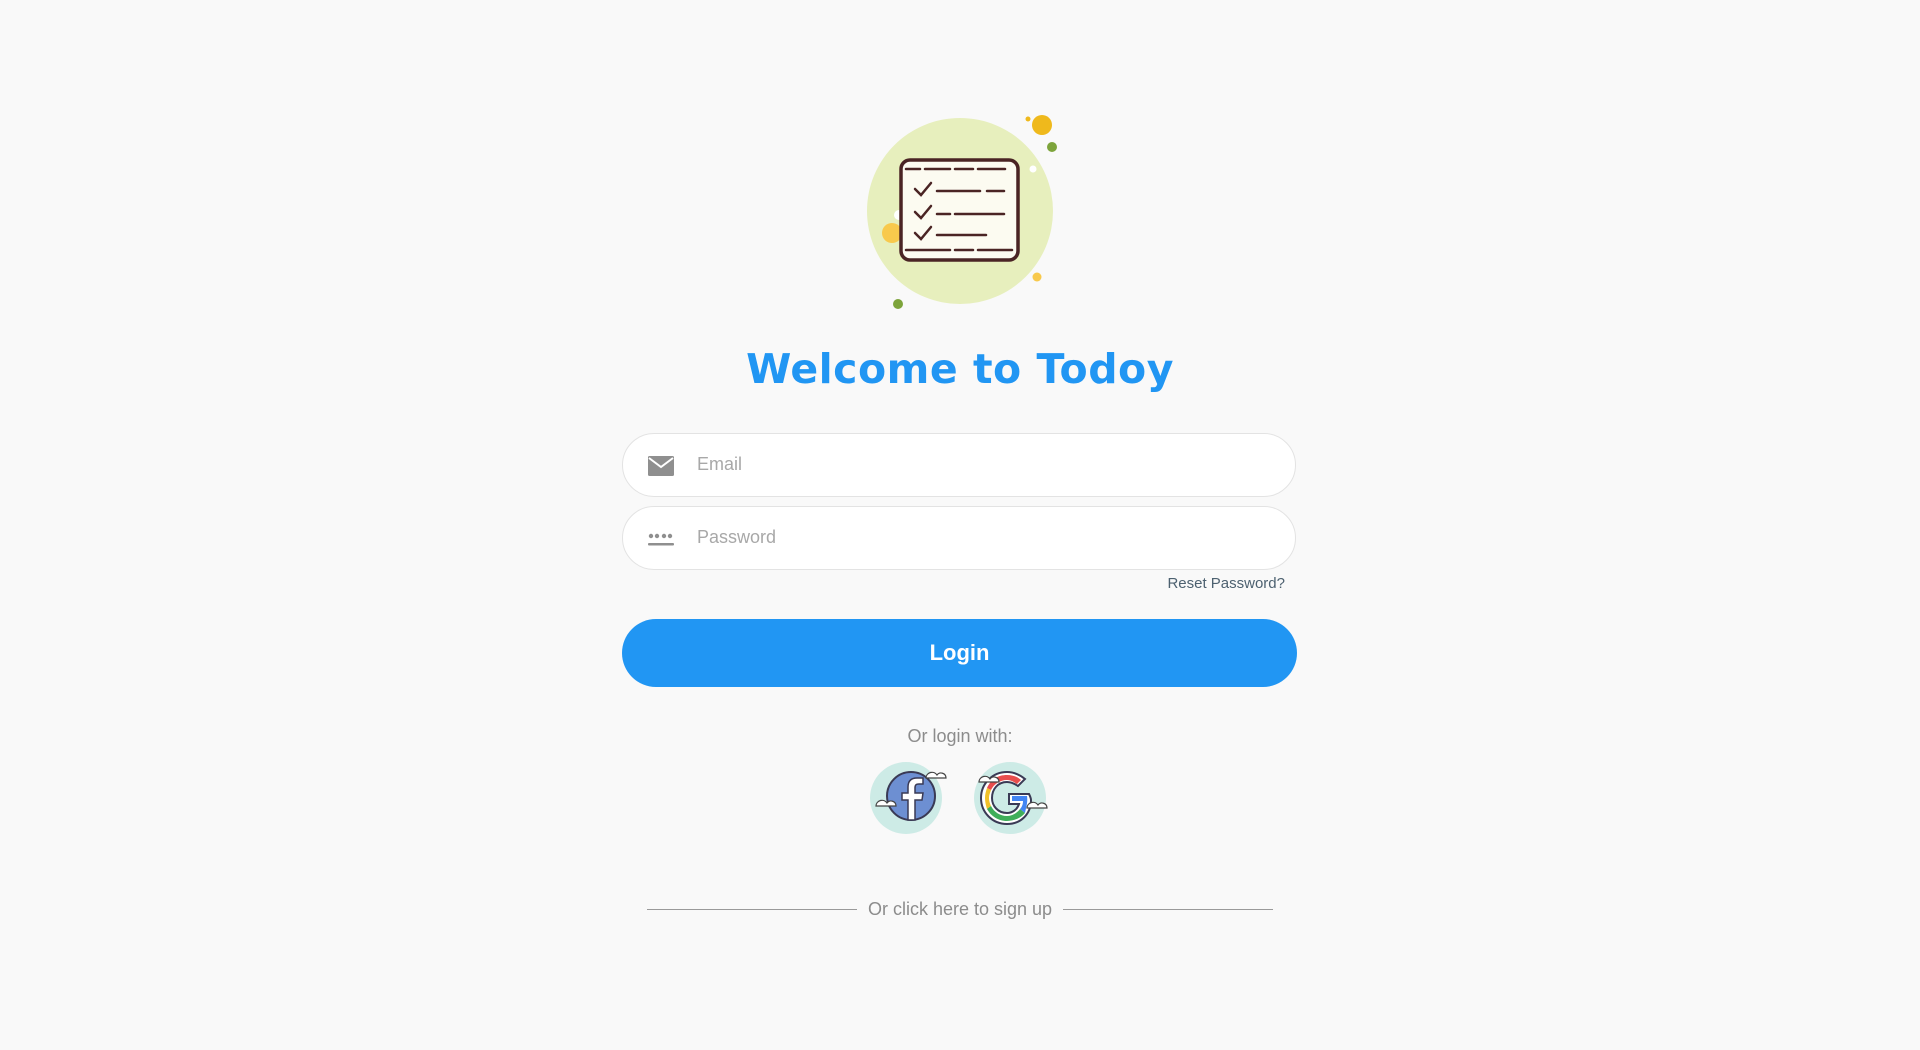  Describe the element at coordinates (1010, 798) in the screenshot. I see `google-icon` at that location.